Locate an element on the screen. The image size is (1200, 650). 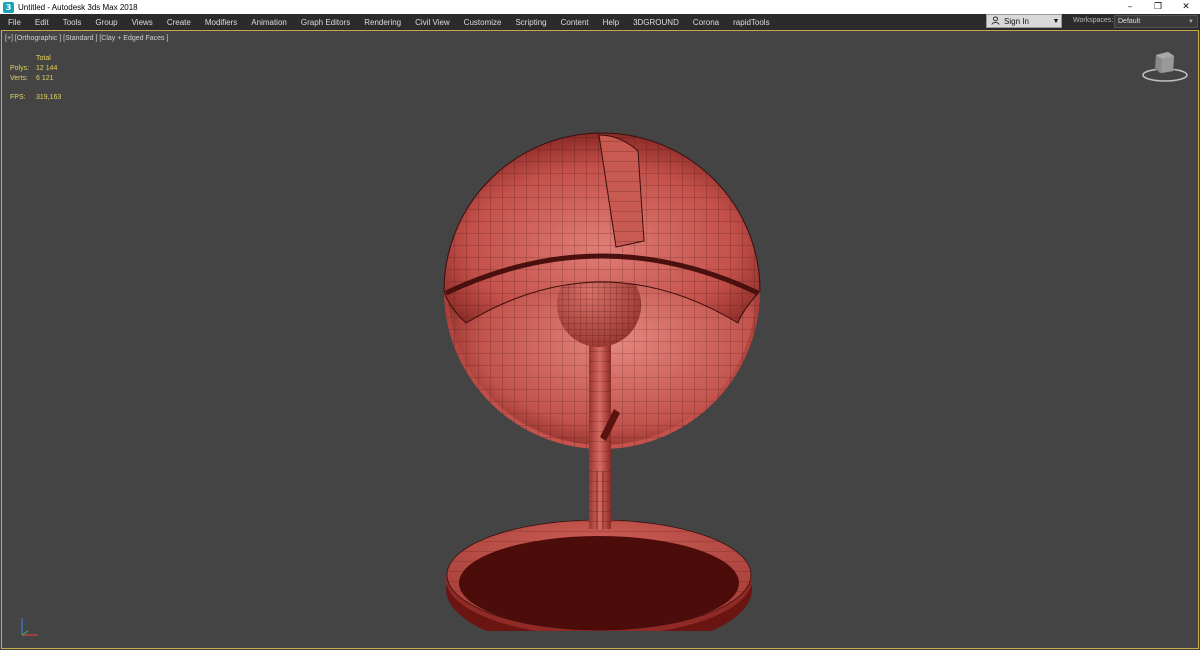
menu-item-file: File is located at coordinates (14, 22).